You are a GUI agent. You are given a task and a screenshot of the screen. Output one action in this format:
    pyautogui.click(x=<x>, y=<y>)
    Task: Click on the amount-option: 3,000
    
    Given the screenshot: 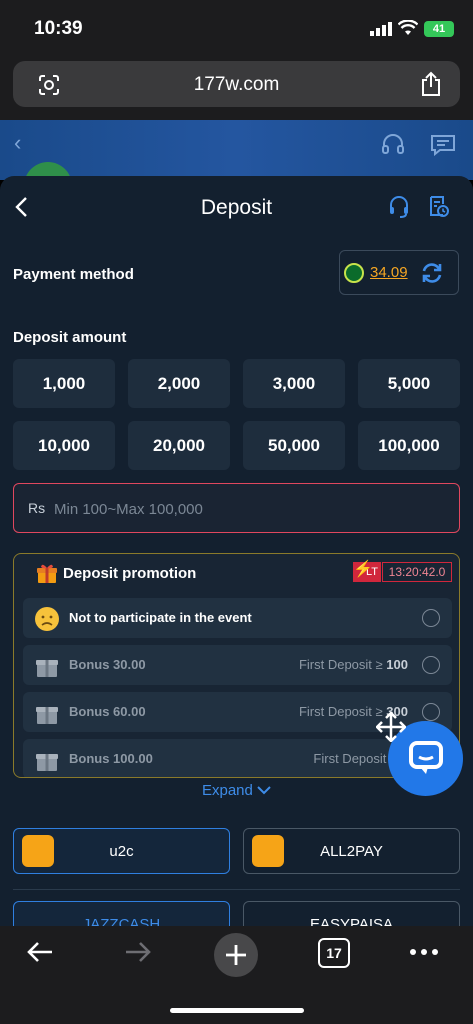 What is the action you would take?
    pyautogui.click(x=294, y=383)
    